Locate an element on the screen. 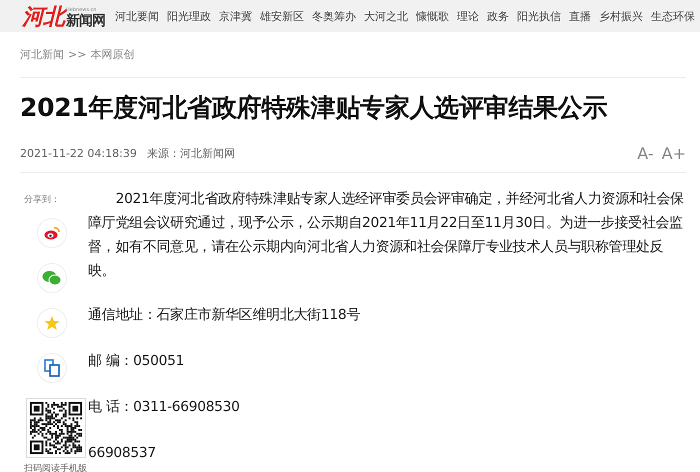 This screenshot has width=700, height=472. font-size-button: A- is located at coordinates (645, 153).